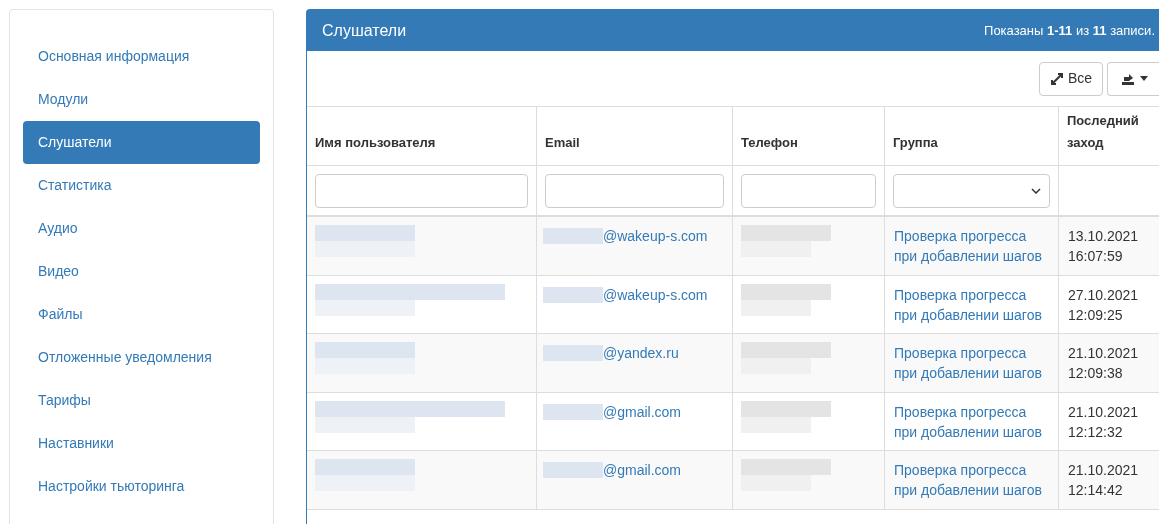 Image resolution: width=1159 pixels, height=524 pixels. I want to click on filter-select, so click(971, 190).